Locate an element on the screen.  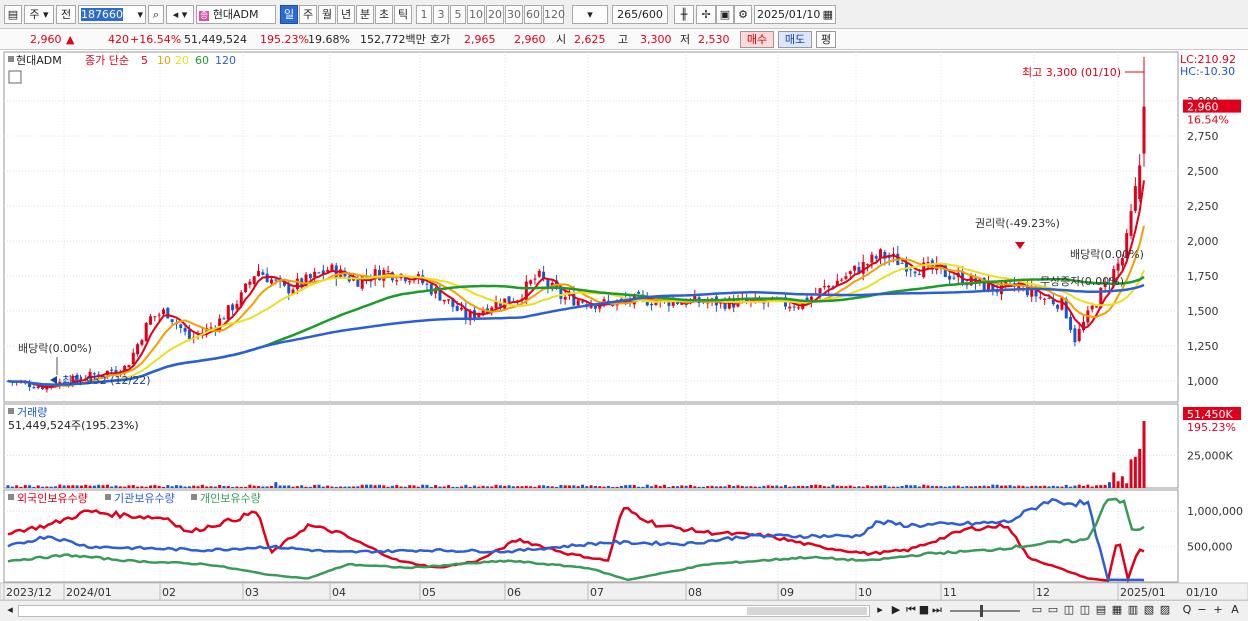
zoom-in-icon: + is located at coordinates (1218, 610).